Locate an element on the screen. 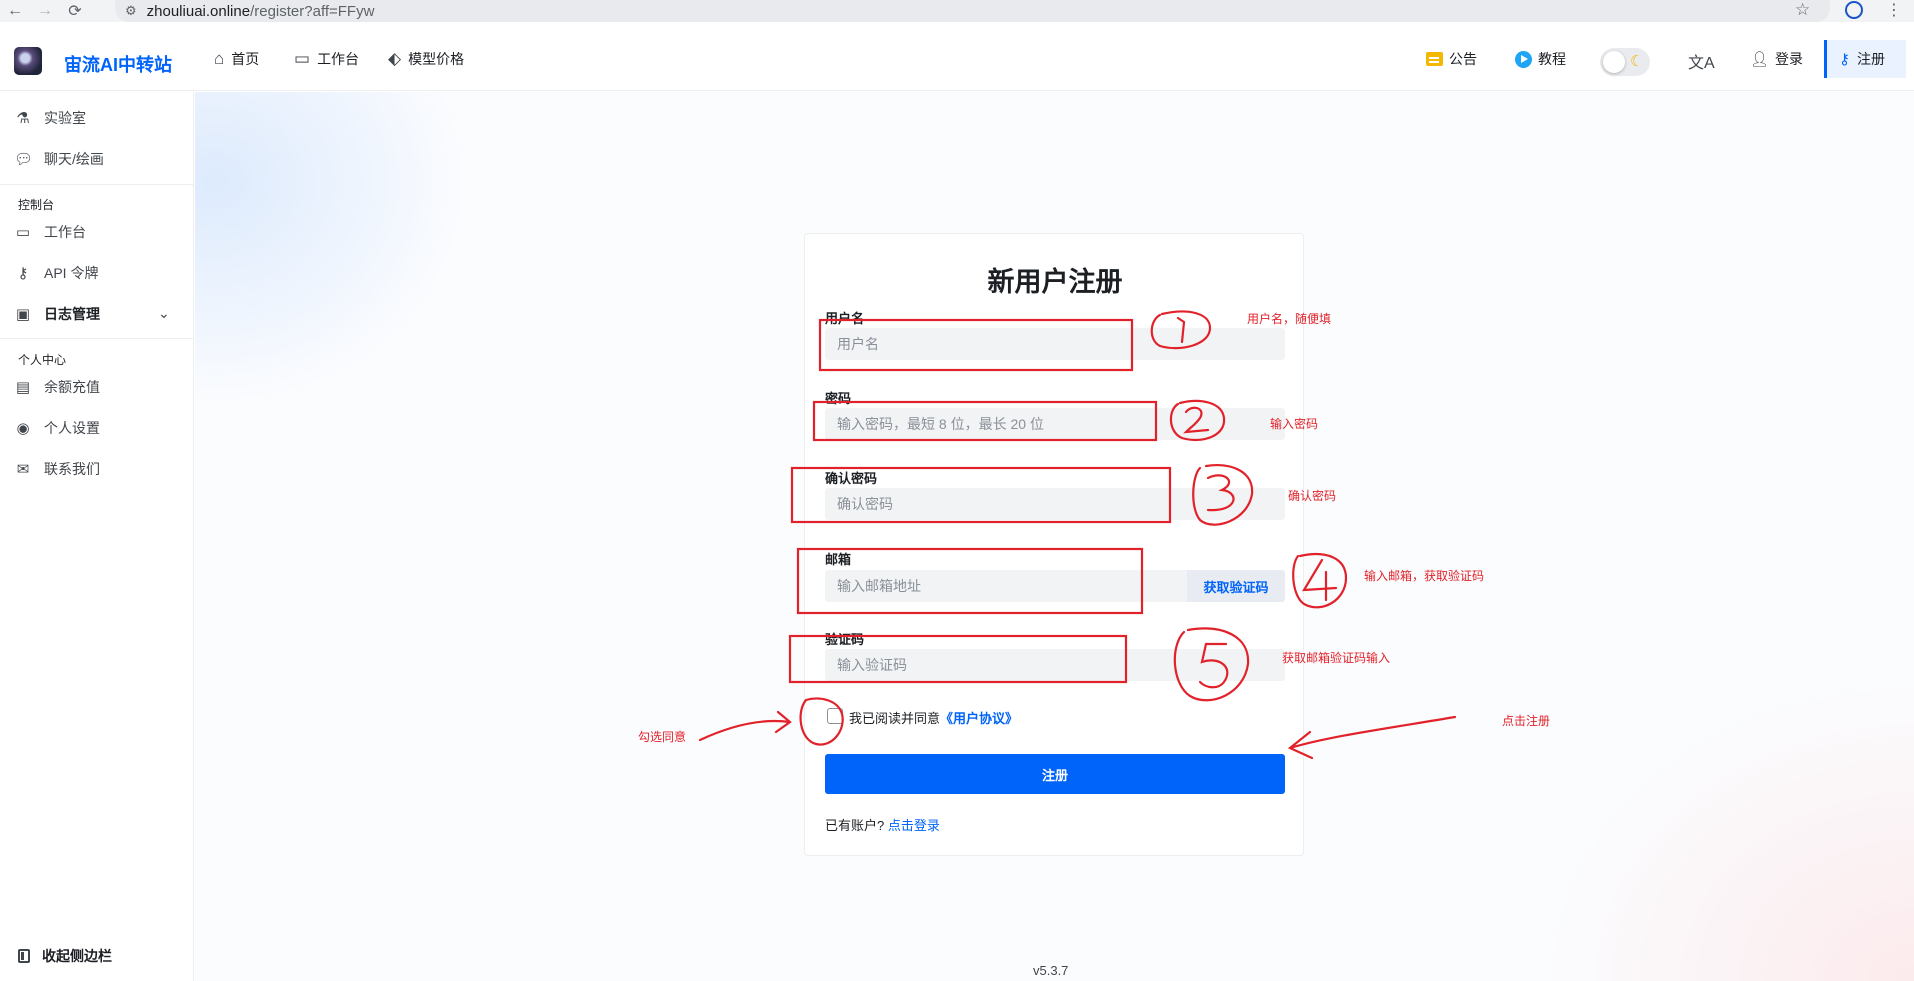 The width and height of the screenshot is (1914, 981). annotation-label-2: 输入密码 is located at coordinates (1294, 424).